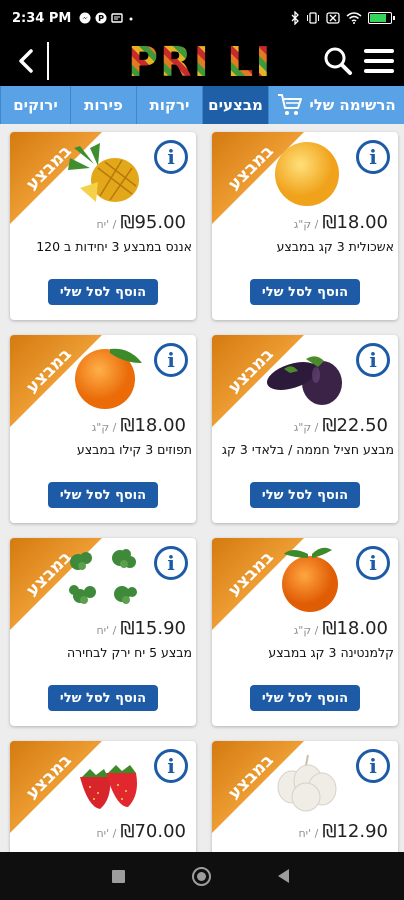 The image size is (404, 900). Describe the element at coordinates (129, 652) in the screenshot. I see `product-name: מבצע 5 יח ירק לבחירה` at that location.